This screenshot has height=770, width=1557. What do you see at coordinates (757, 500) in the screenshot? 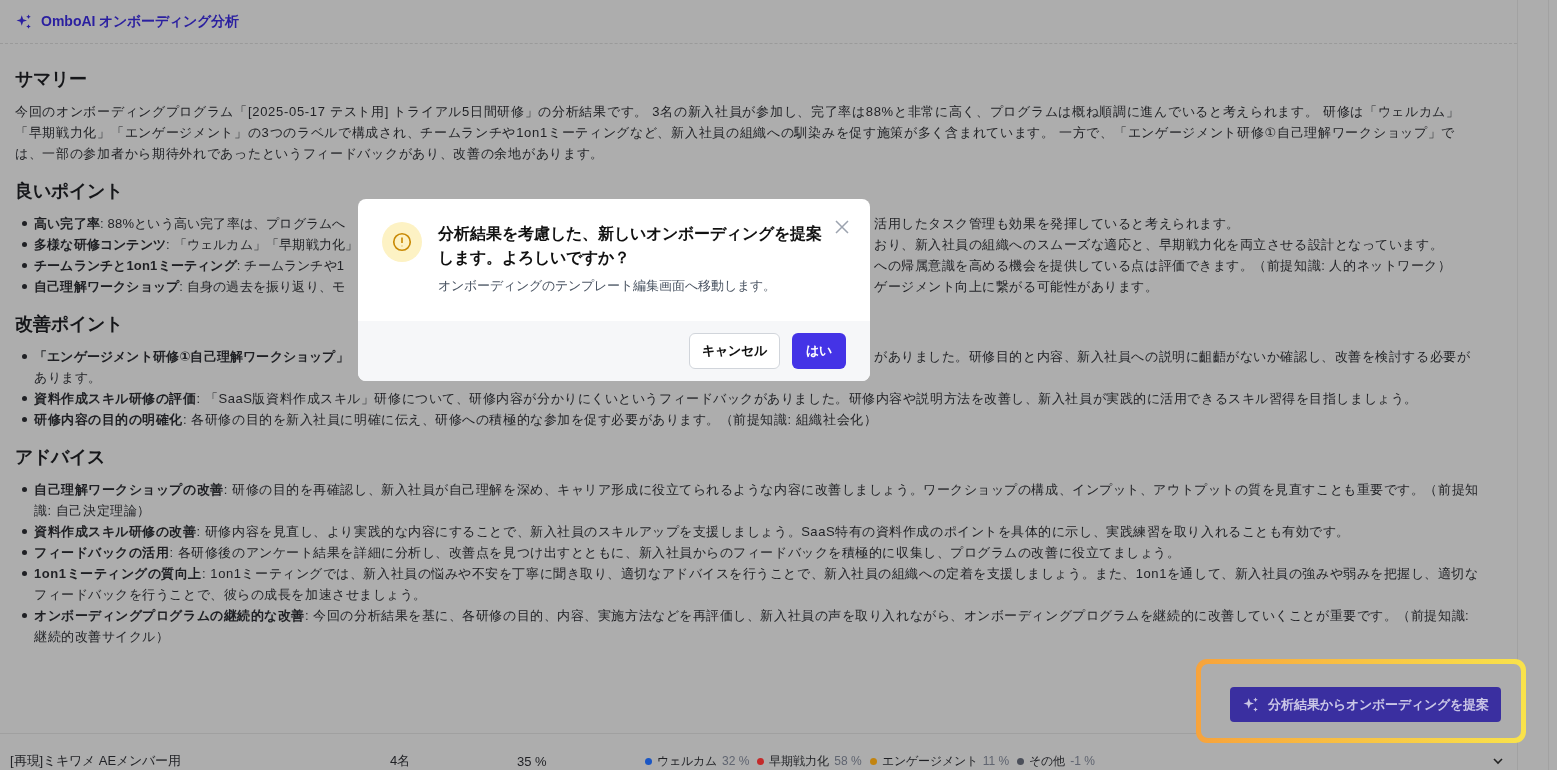
I see `list-item-text: 自己理解ワークショップの改善: 研修の目的を再確認し、新入社員が自己理解を深め、キャリア形成に役立てられるような内容に改善しましょう。ワークショップの構成、インプット、アウトプットの質を見直すことも重要です。（前提知識: 自己決定理論）` at bounding box center [757, 500].